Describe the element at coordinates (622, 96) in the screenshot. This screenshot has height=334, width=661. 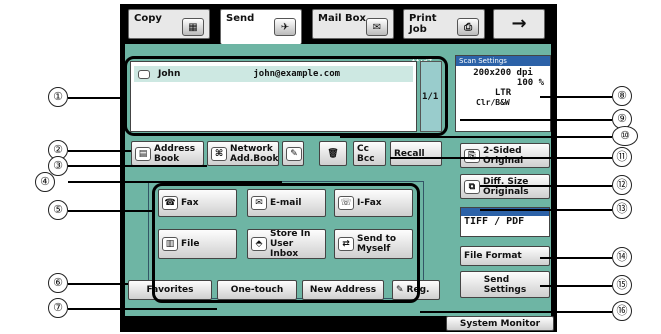
I see `callout-8: ⑧` at that location.